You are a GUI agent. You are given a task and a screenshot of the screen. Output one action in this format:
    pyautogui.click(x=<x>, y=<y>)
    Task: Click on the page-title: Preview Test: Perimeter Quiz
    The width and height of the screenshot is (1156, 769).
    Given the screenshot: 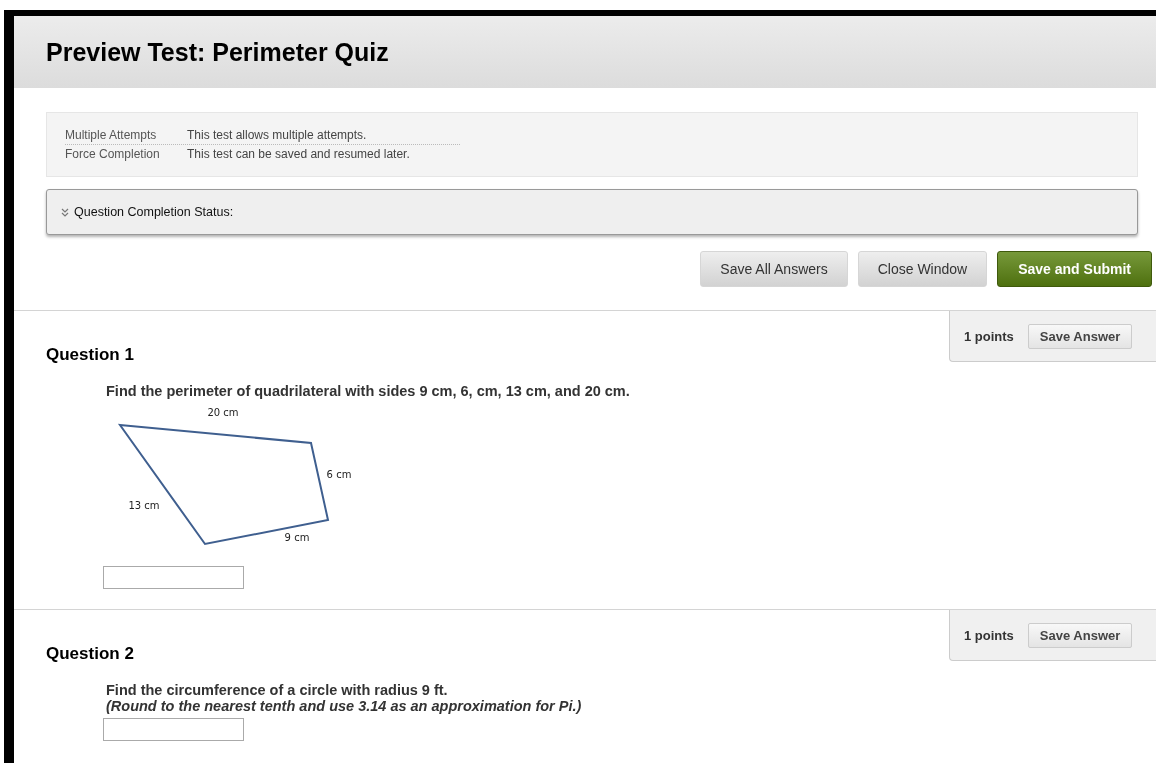 What is the action you would take?
    pyautogui.click(x=217, y=52)
    